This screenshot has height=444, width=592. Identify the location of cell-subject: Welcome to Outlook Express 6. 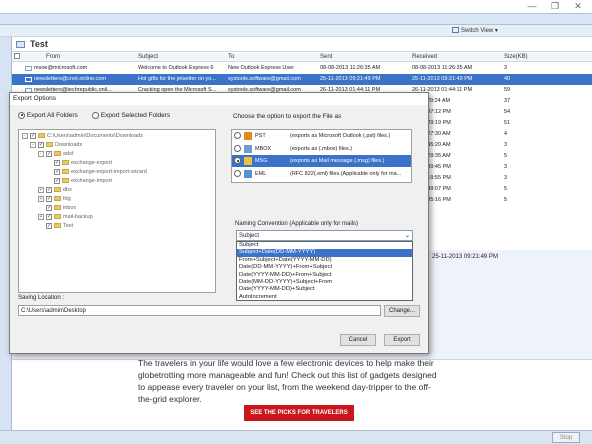
(176, 68).